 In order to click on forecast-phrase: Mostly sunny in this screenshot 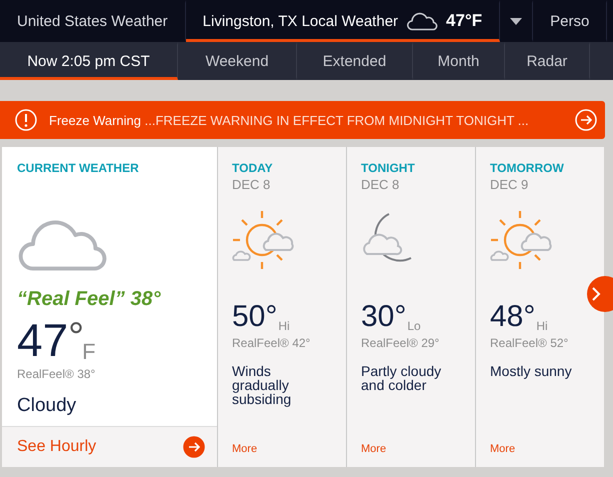, I will do `click(531, 371)`.